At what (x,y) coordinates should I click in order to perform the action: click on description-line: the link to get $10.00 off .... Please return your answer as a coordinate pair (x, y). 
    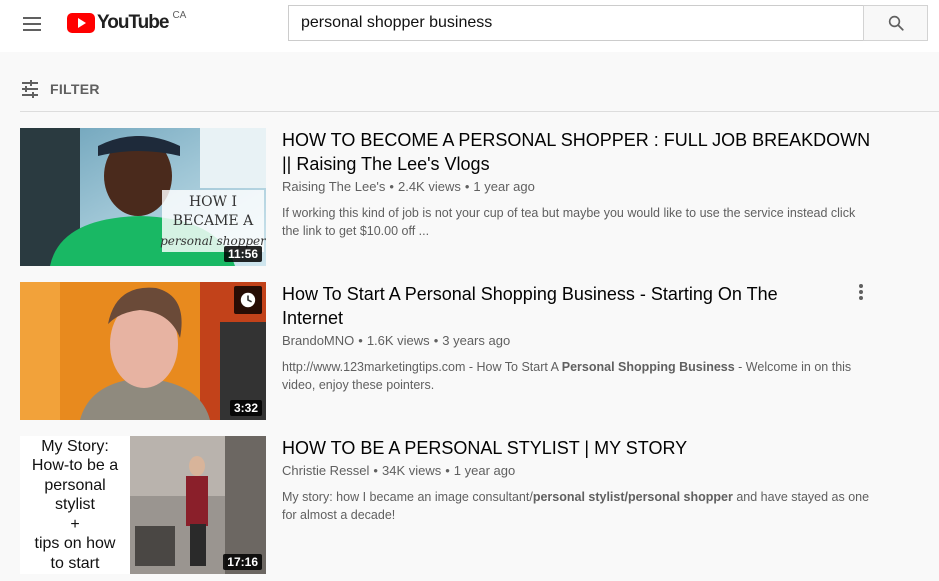
    Looking at the image, I should click on (356, 231).